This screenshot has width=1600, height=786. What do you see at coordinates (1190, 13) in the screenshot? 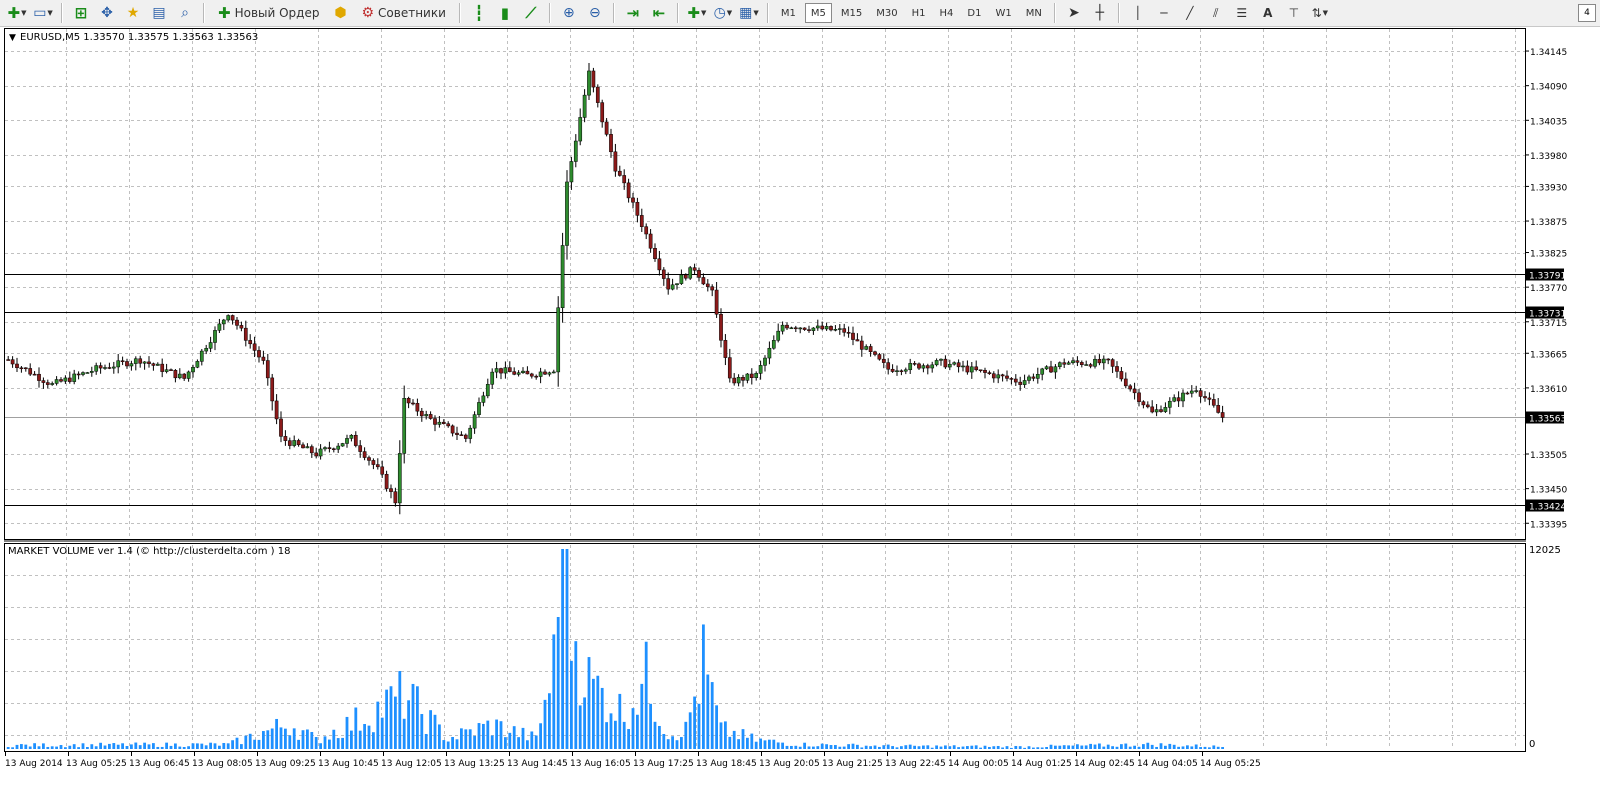
I see `trendline-tool-button: ╱` at bounding box center [1190, 13].